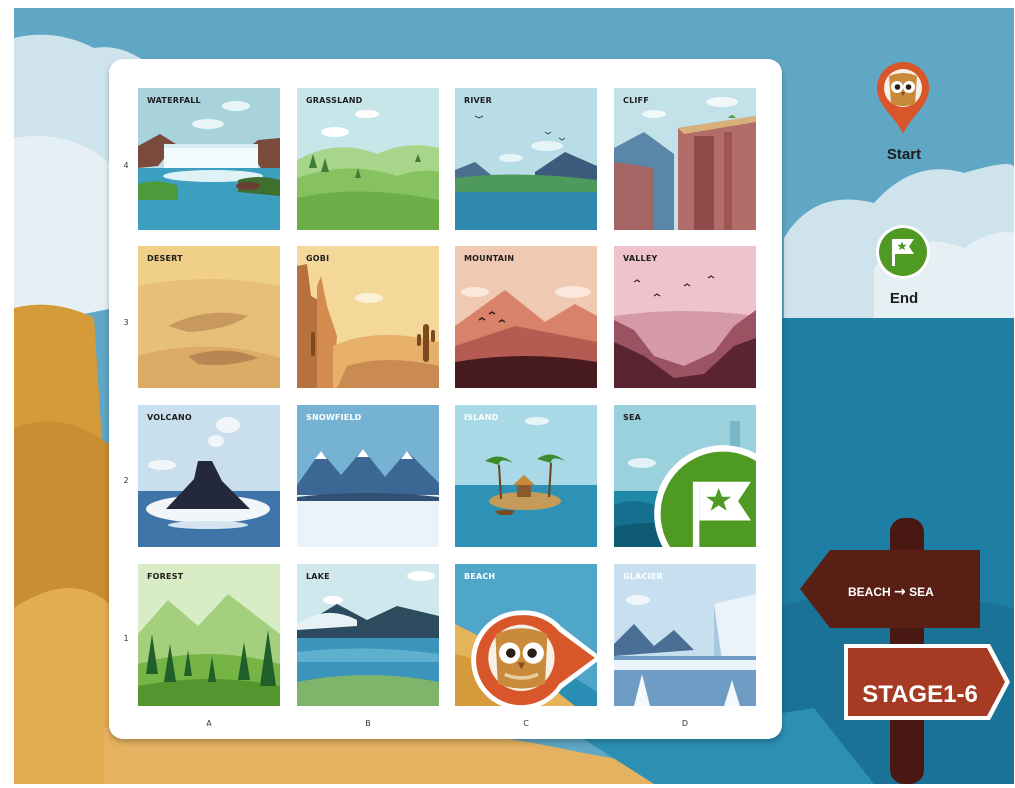 The width and height of the screenshot is (1015, 788). I want to click on volcano-illustration, so click(209, 476).